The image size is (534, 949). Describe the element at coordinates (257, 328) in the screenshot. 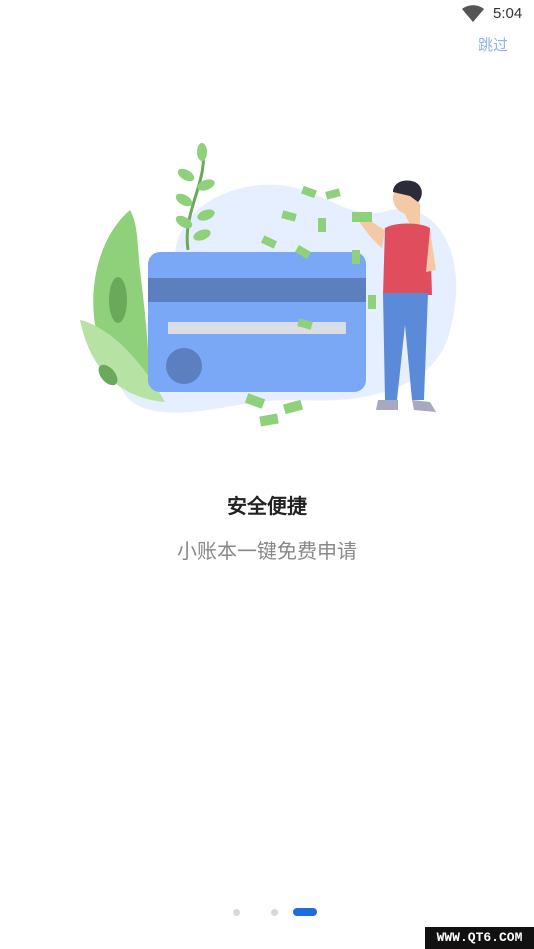

I see `card-signature-strip` at that location.